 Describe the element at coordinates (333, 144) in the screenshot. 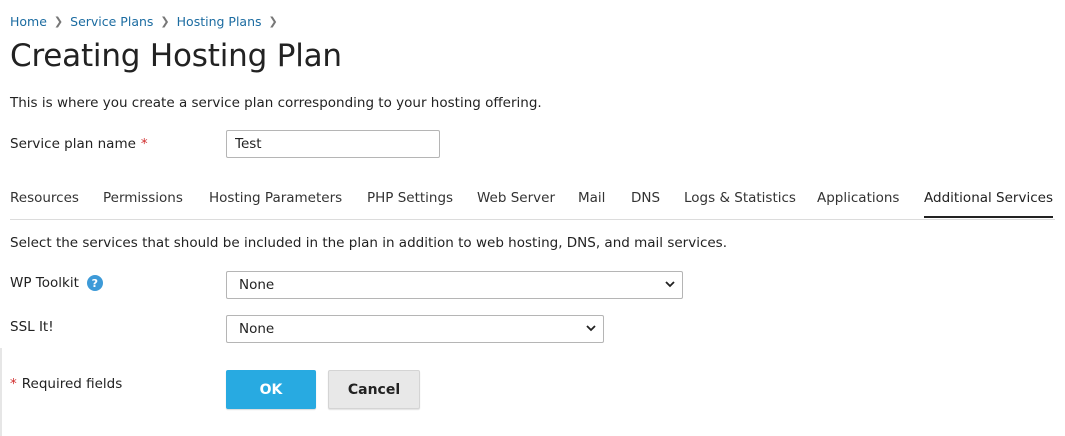

I see `service-plan-name-input` at that location.